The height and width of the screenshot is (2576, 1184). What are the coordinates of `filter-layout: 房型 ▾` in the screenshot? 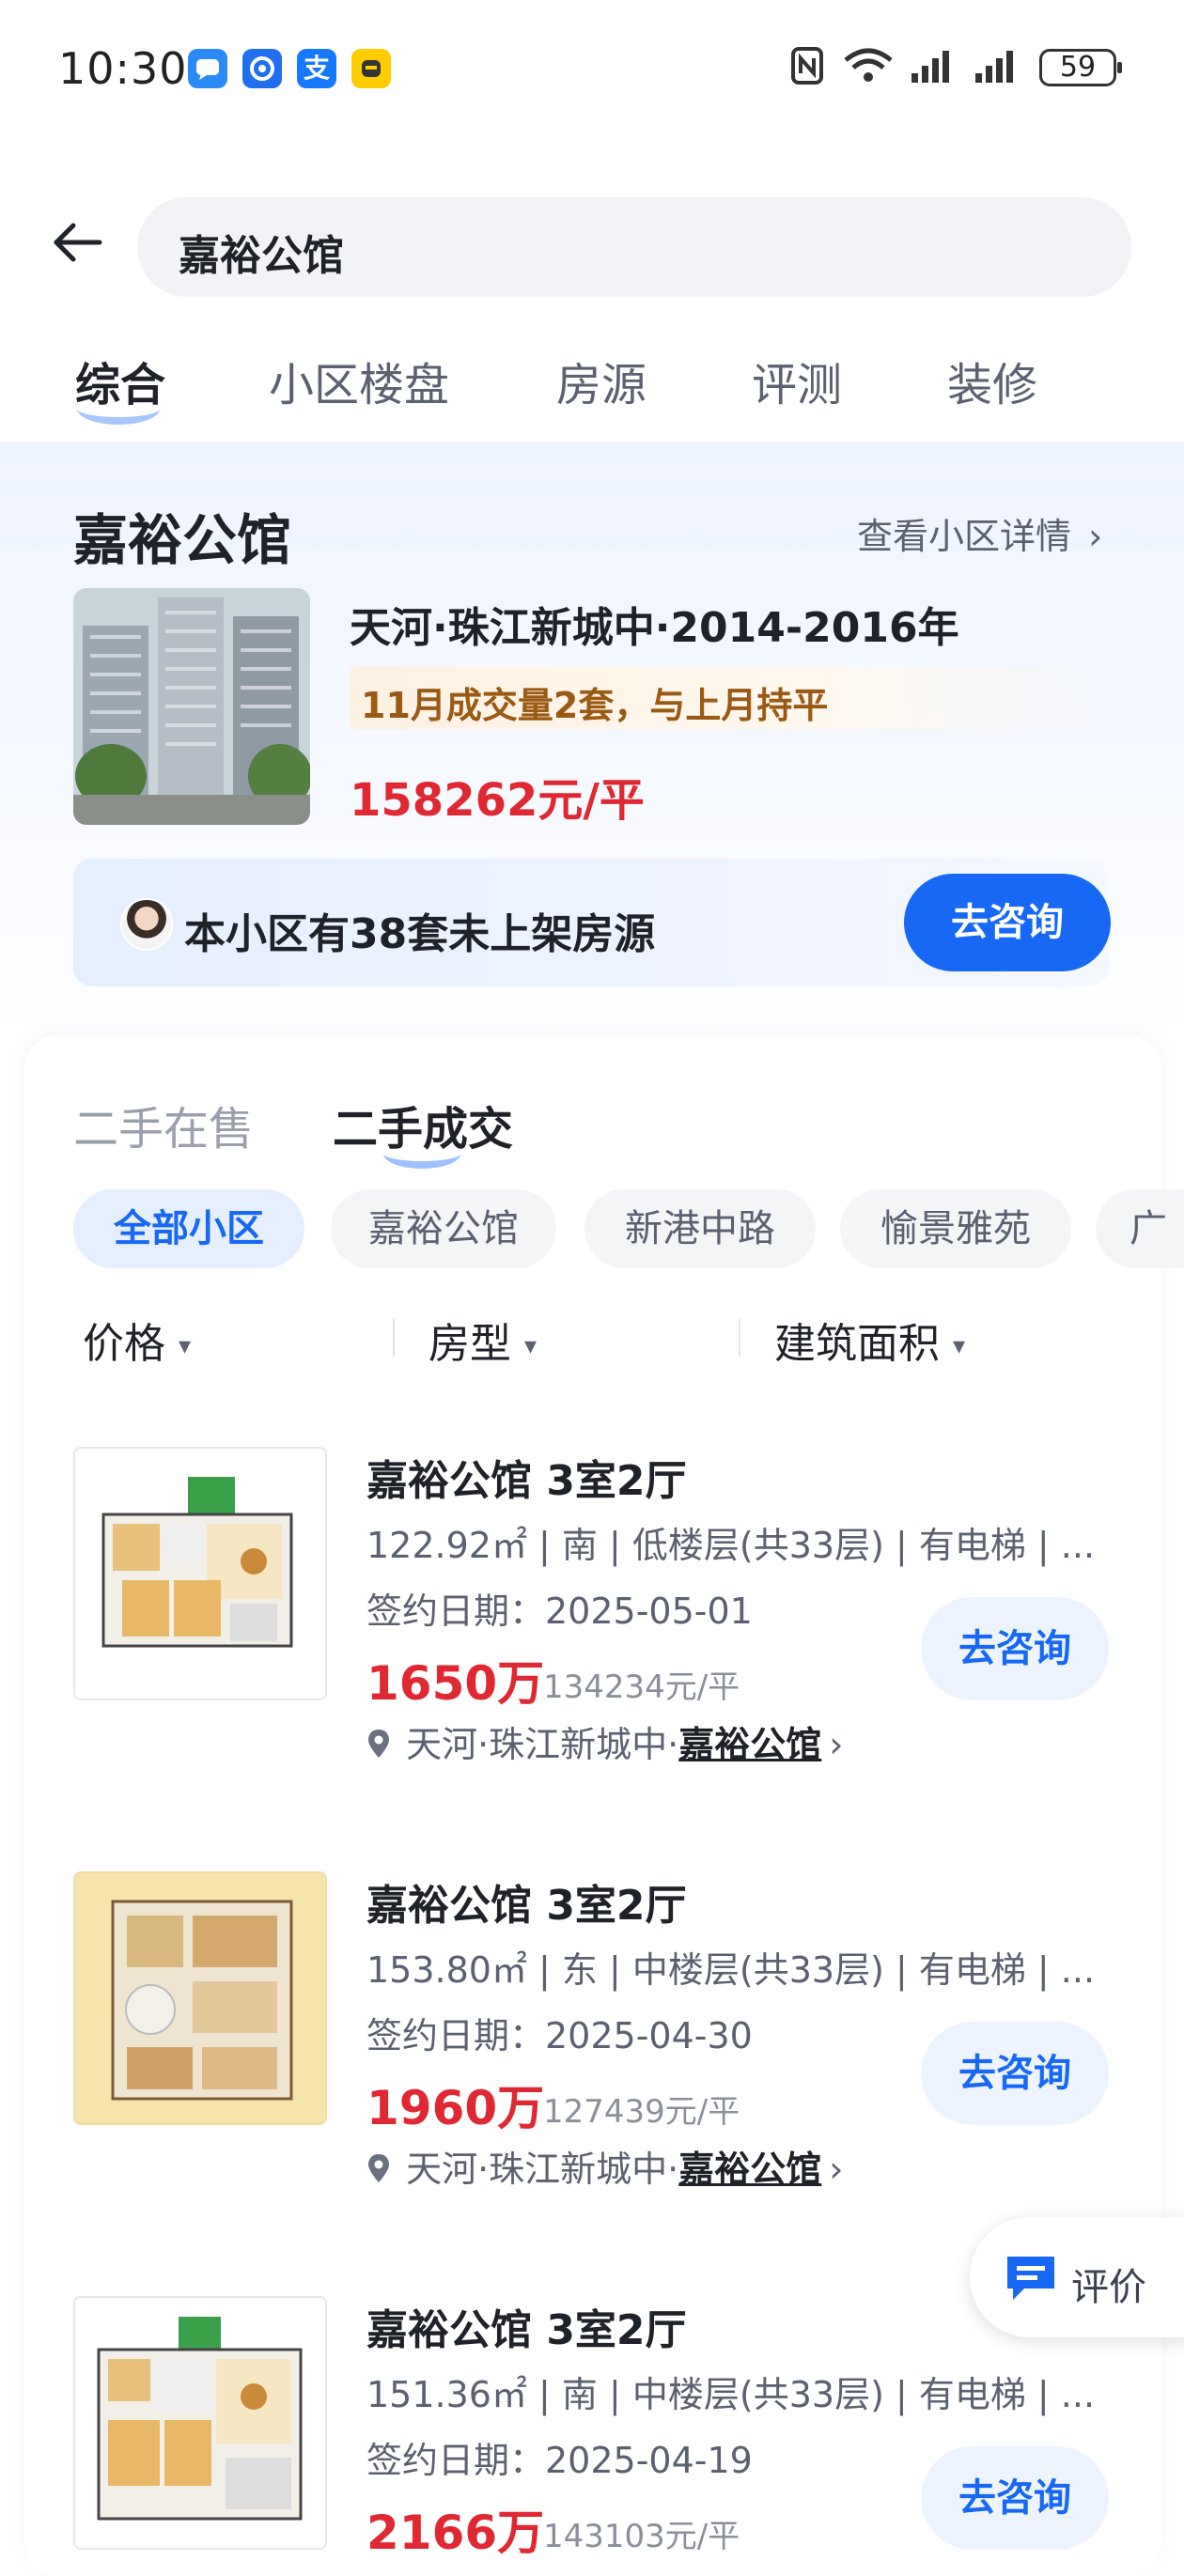 It's located at (483, 1340).